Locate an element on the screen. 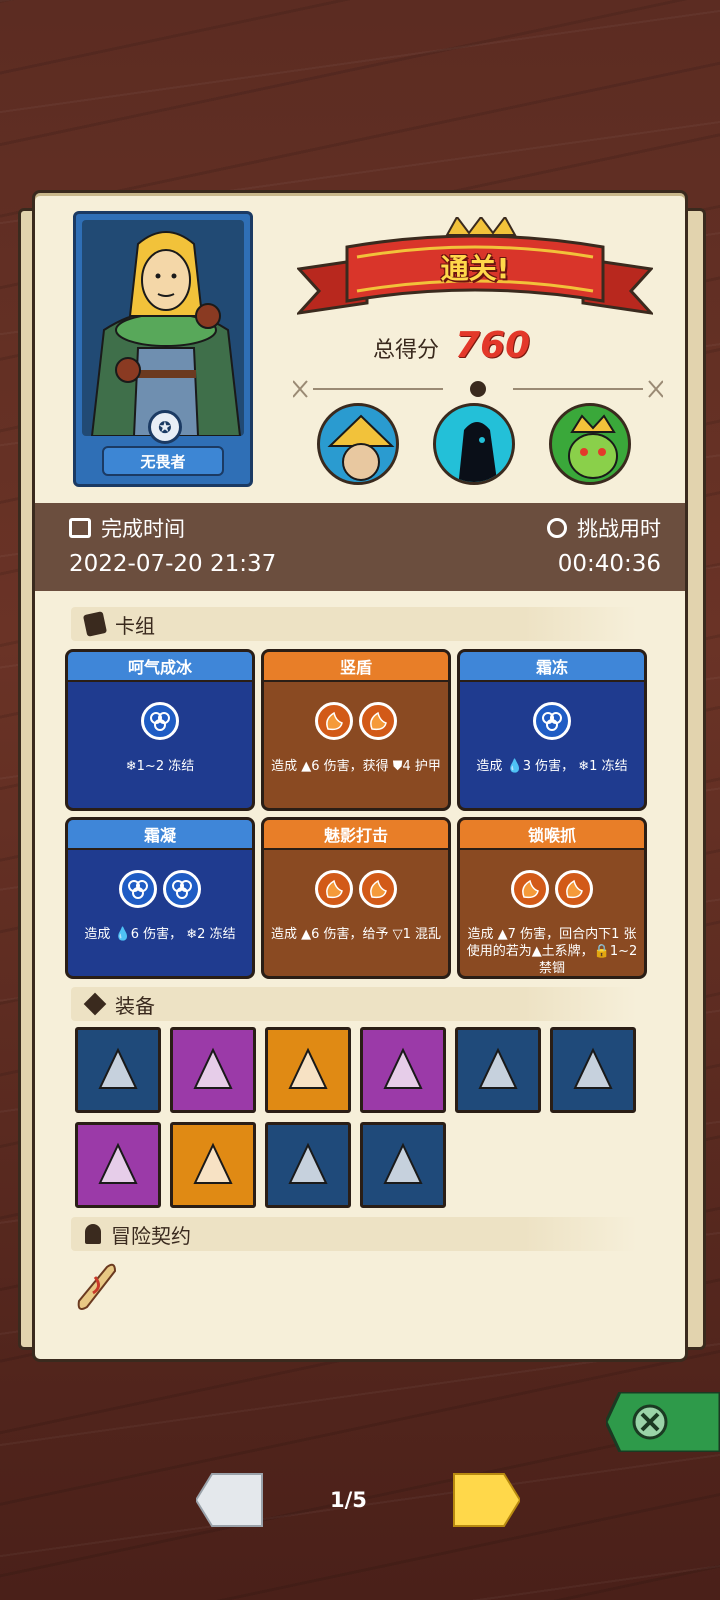 This screenshot has height=1600, width=720. card-title: 竖盾 is located at coordinates (356, 667).